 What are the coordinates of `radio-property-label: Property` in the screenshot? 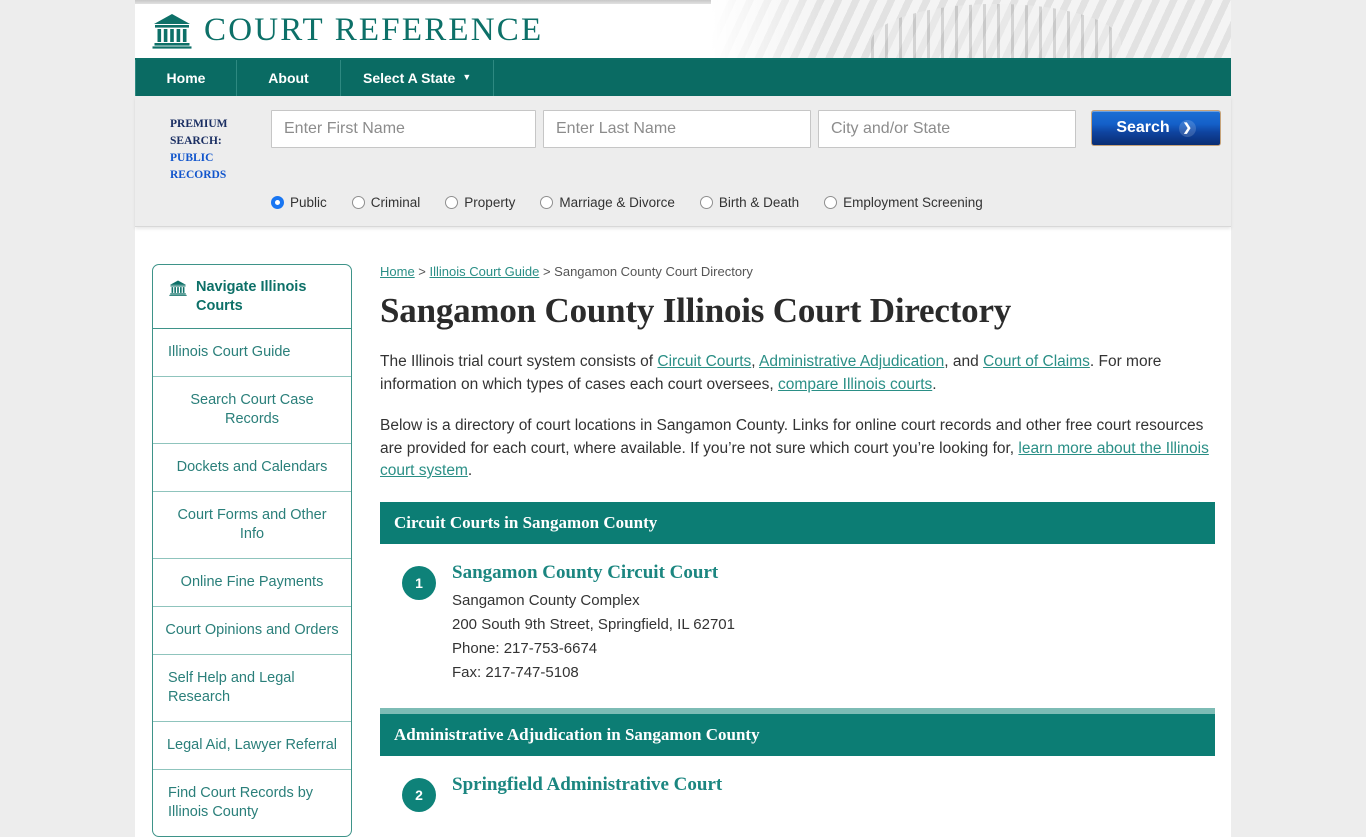 It's located at (490, 202).